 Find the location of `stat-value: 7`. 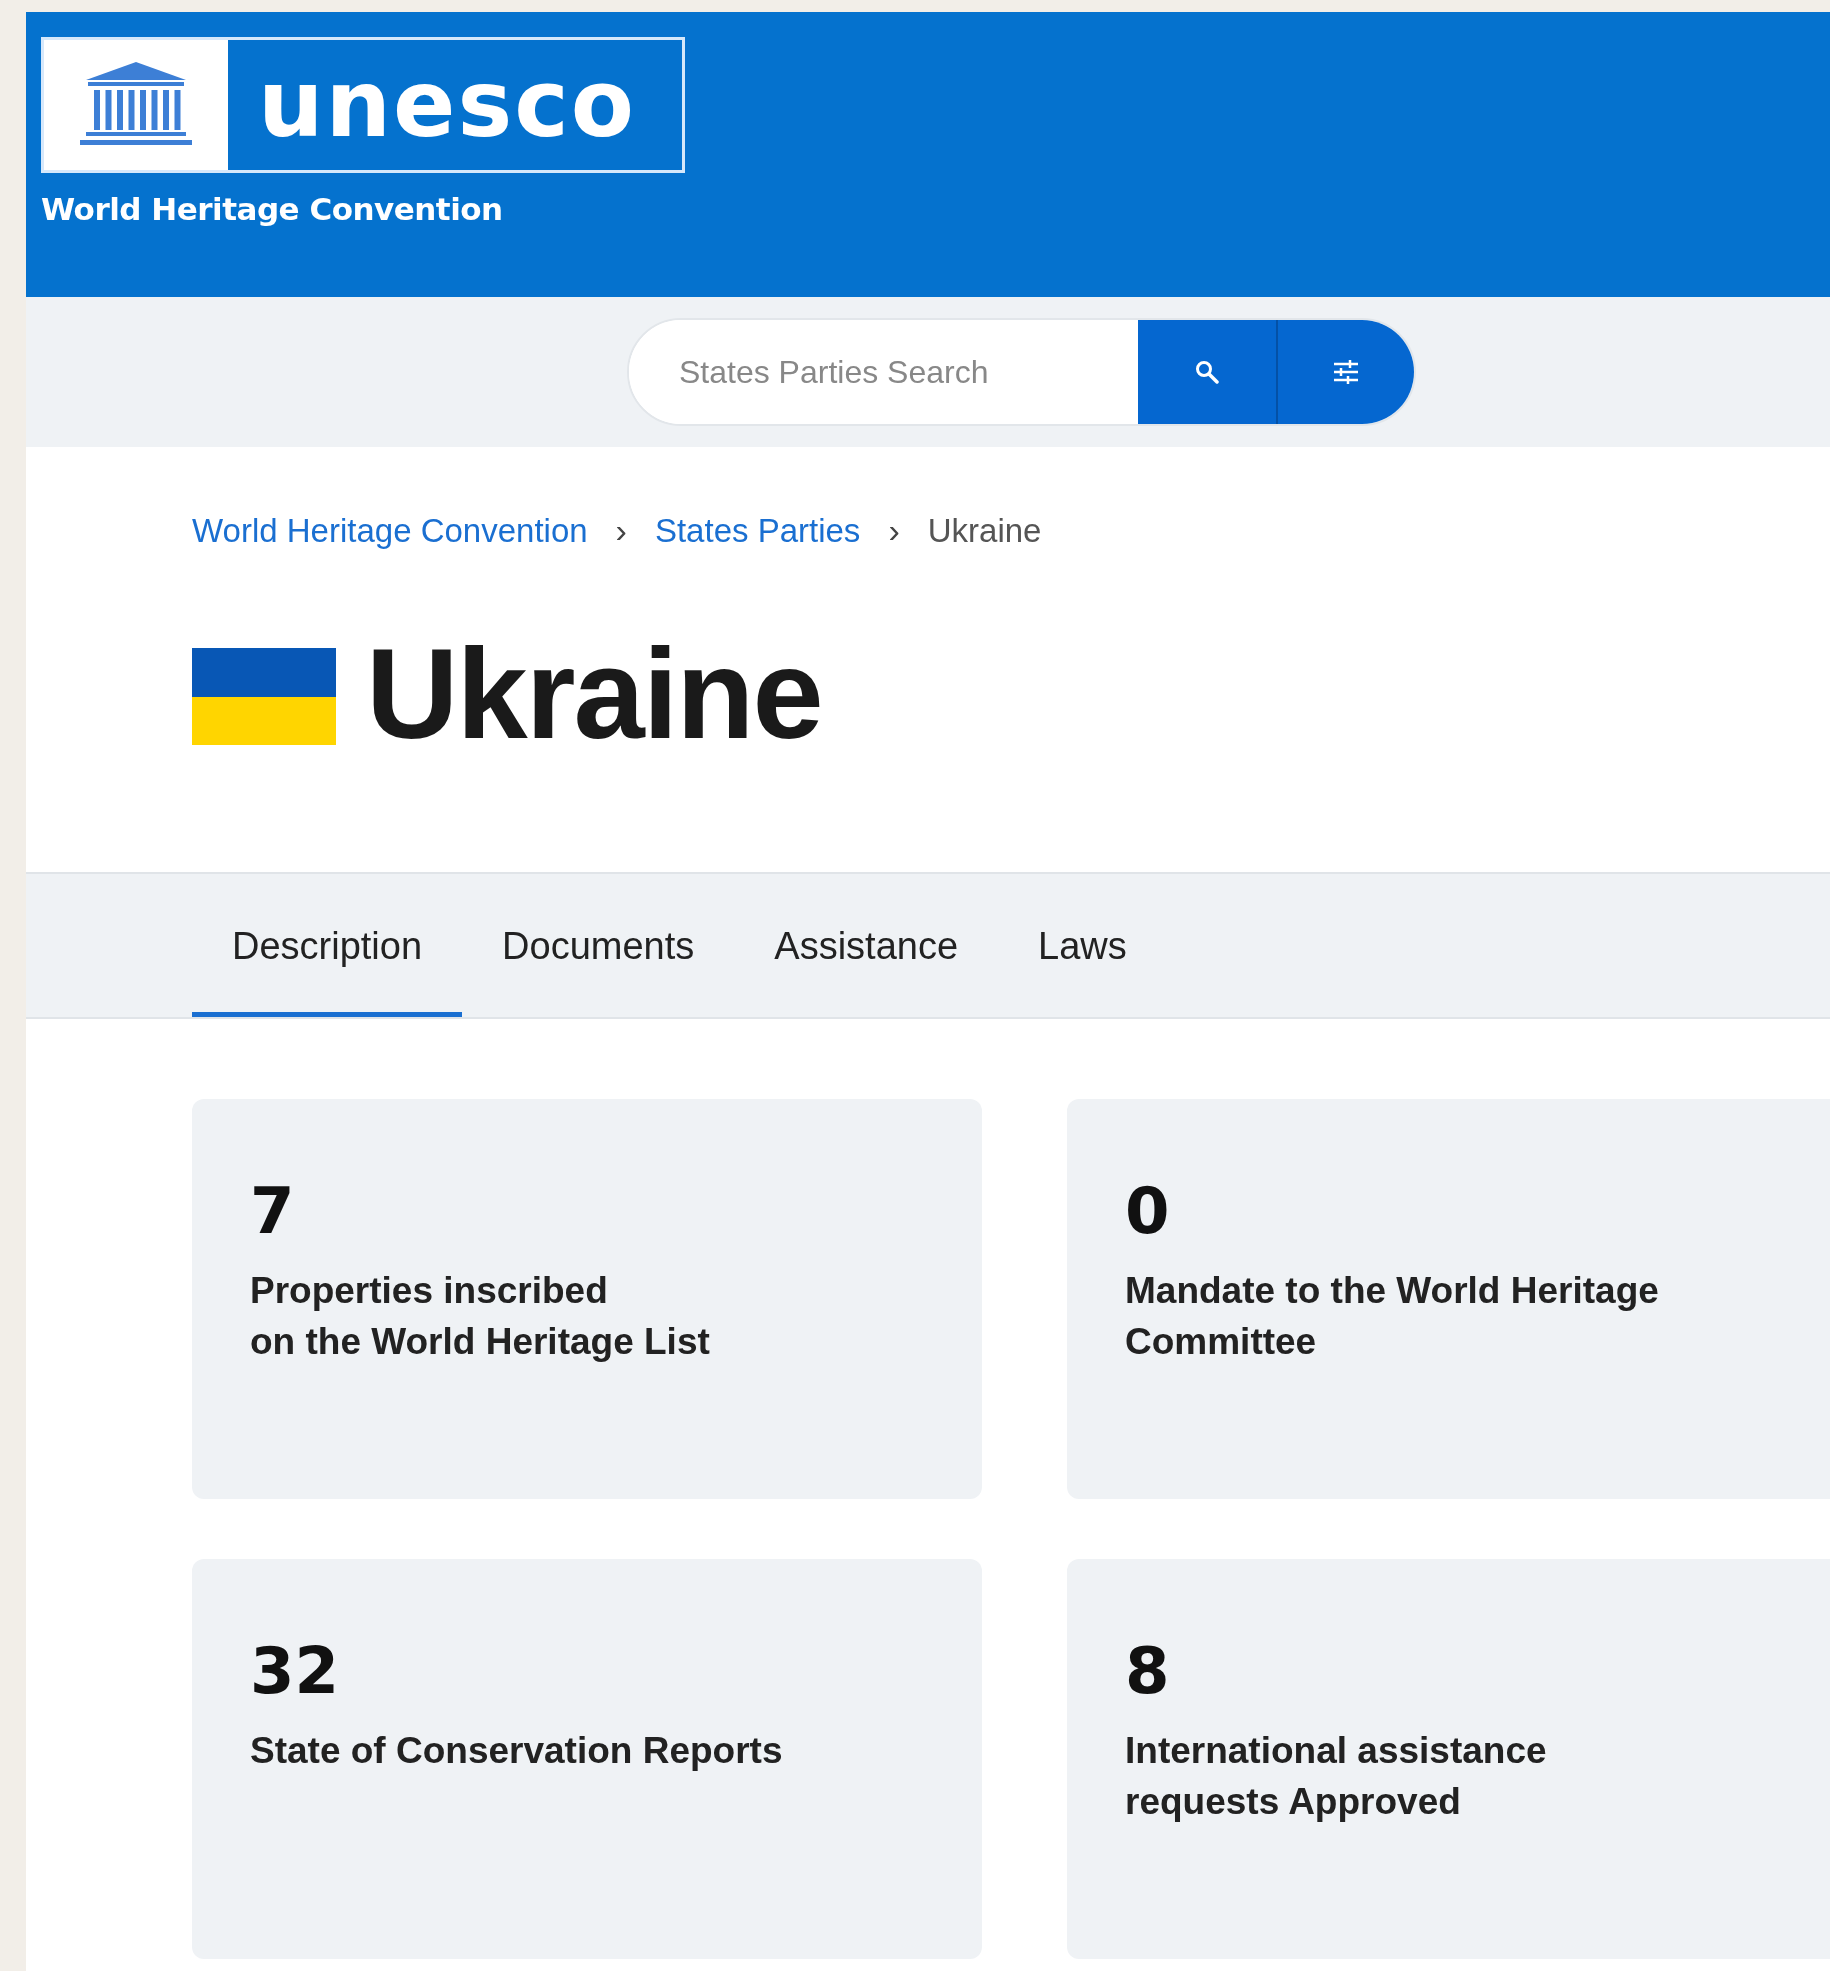

stat-value: 7 is located at coordinates (272, 1211).